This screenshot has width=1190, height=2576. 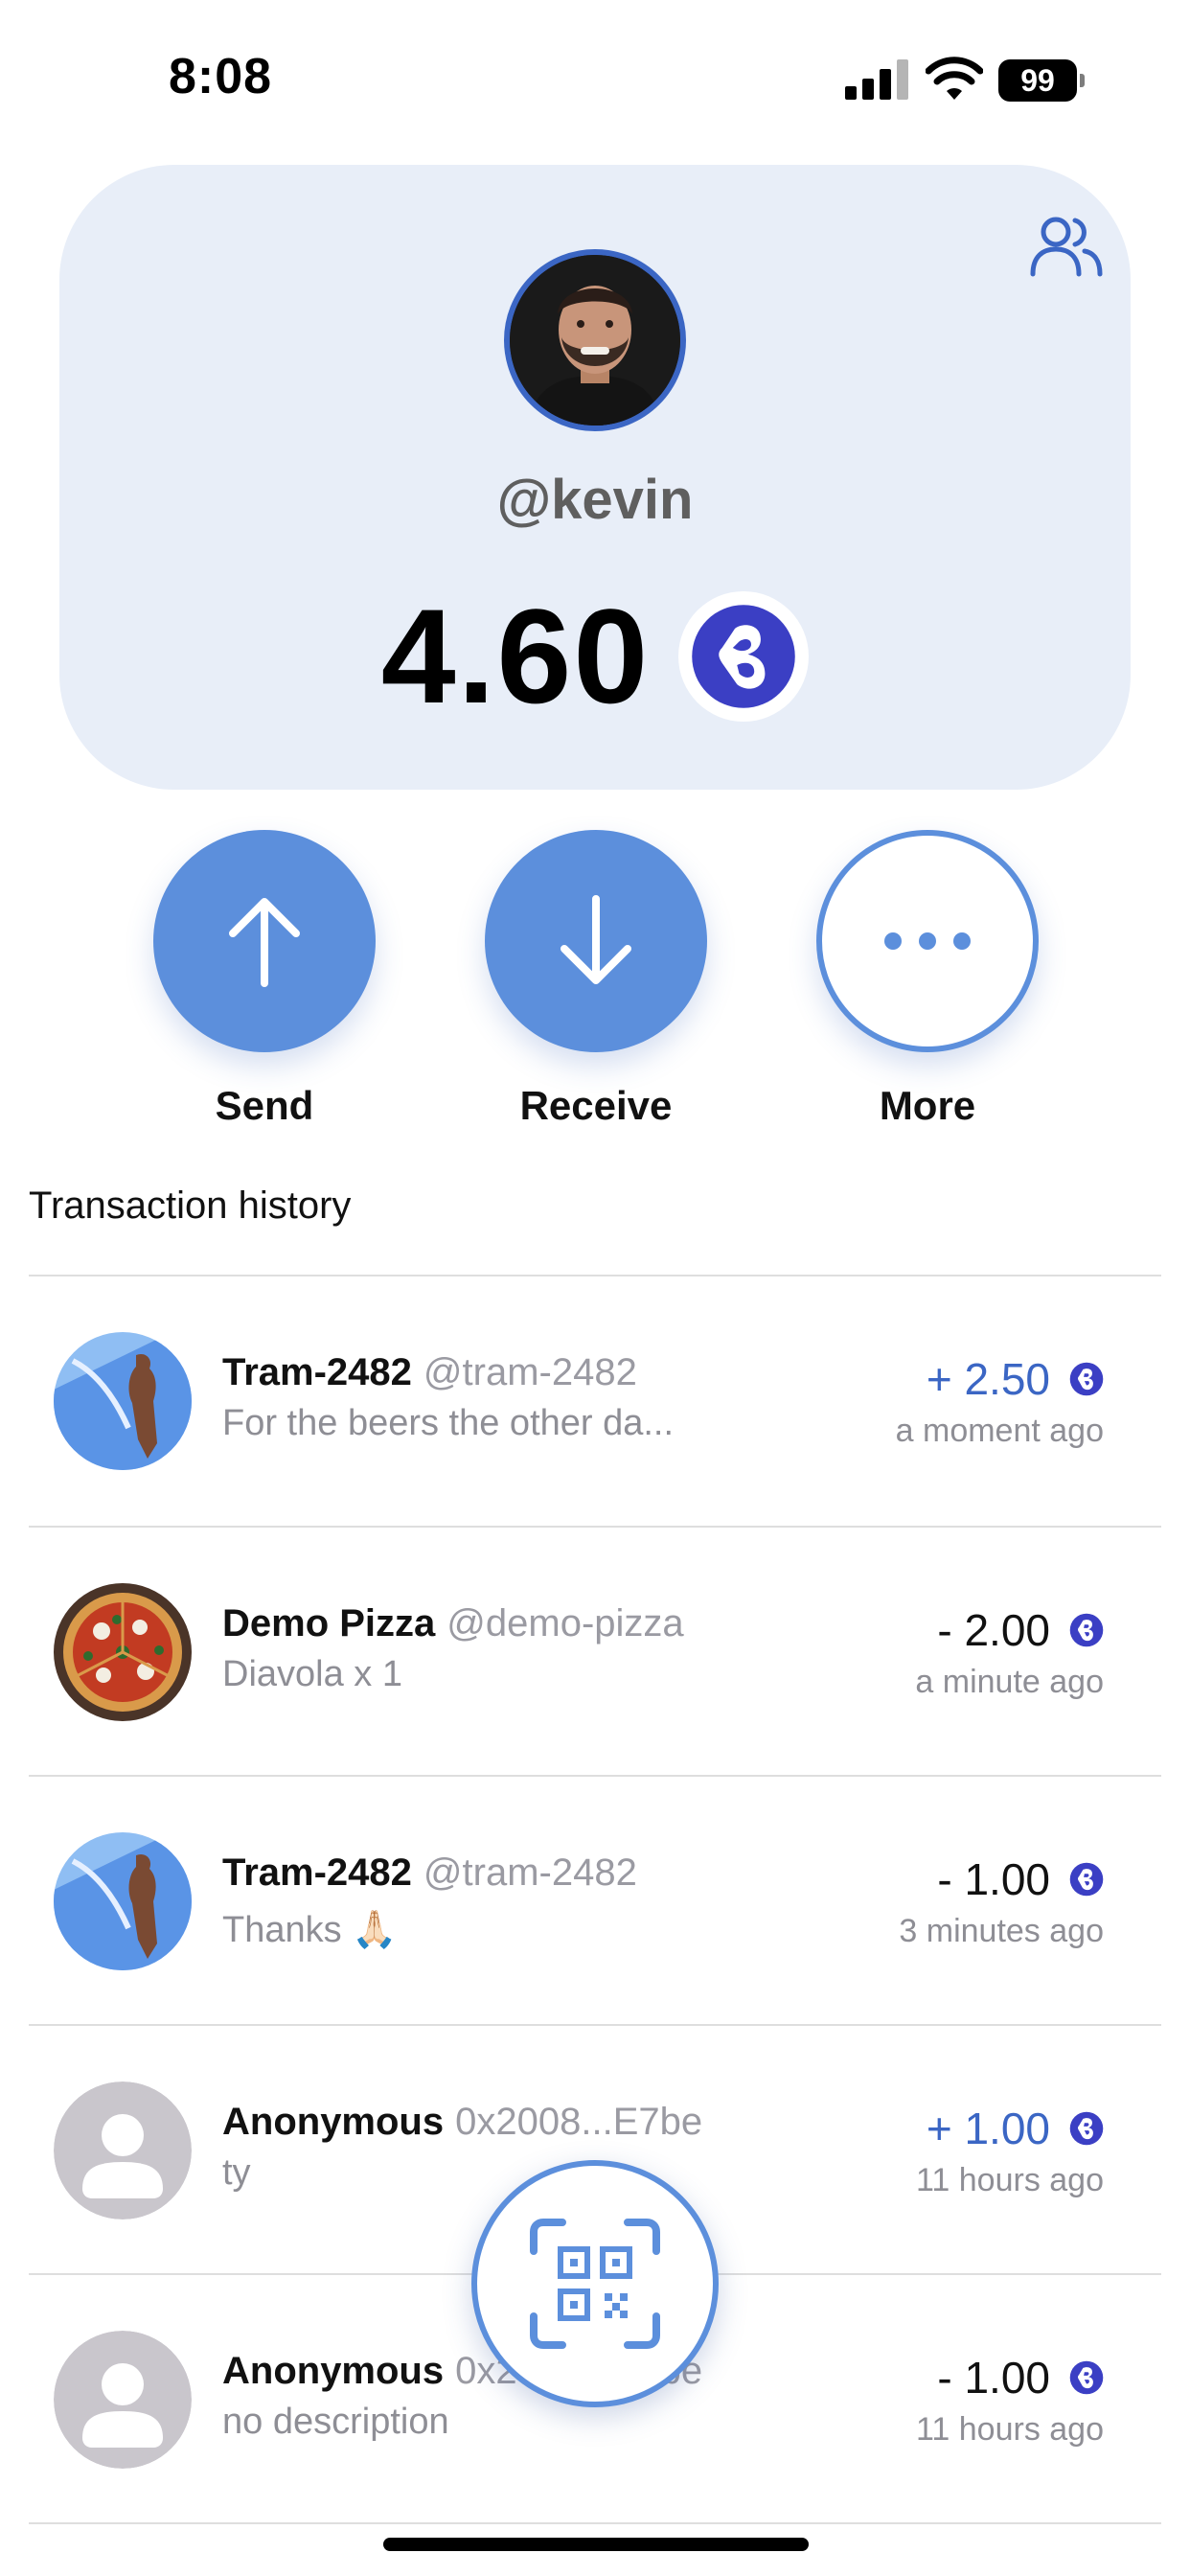 I want to click on more-dots-icon, so click(x=928, y=941).